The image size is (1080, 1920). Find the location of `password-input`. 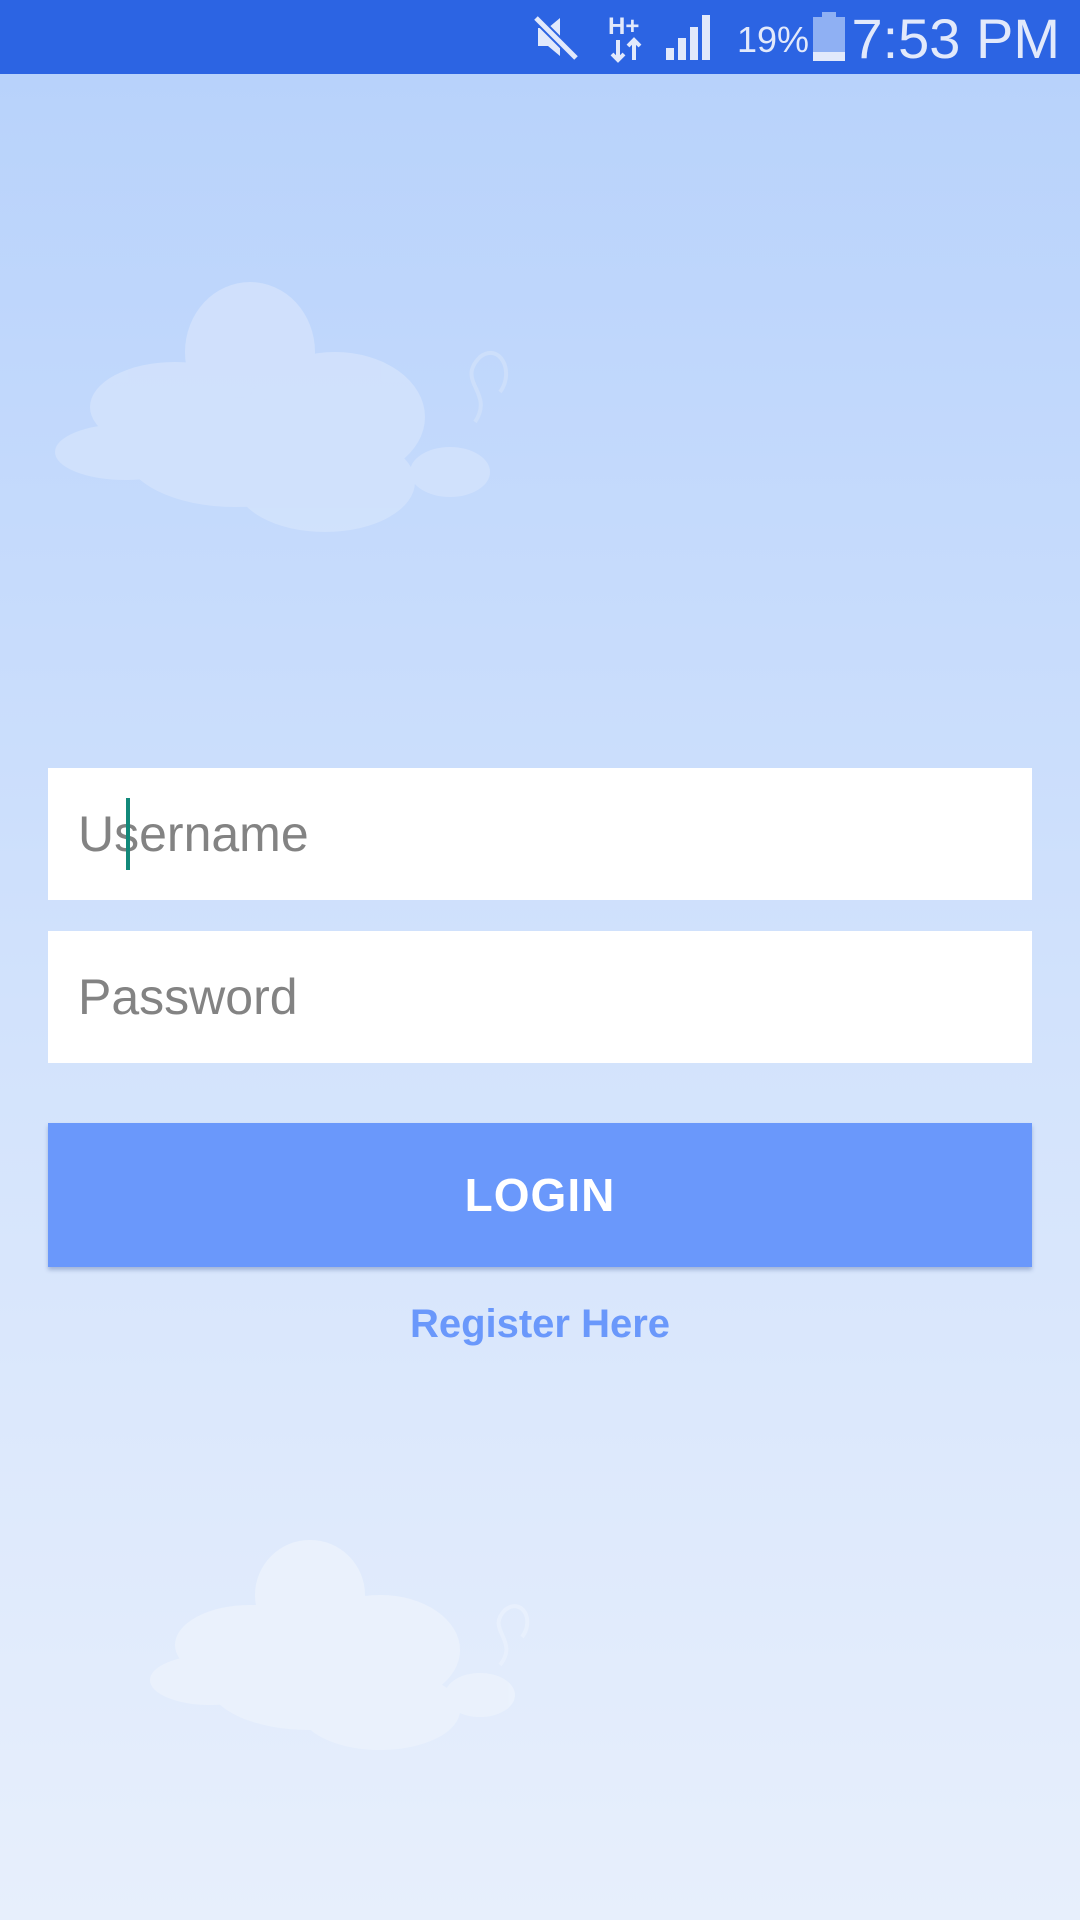

password-input is located at coordinates (540, 997).